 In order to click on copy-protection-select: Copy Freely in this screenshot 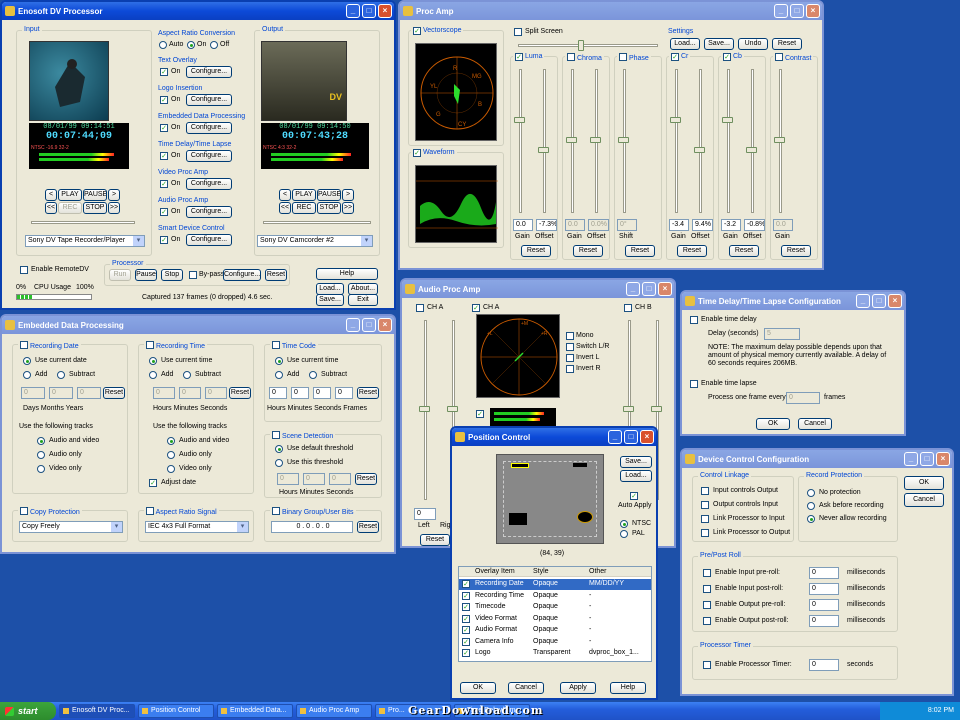, I will do `click(71, 527)`.